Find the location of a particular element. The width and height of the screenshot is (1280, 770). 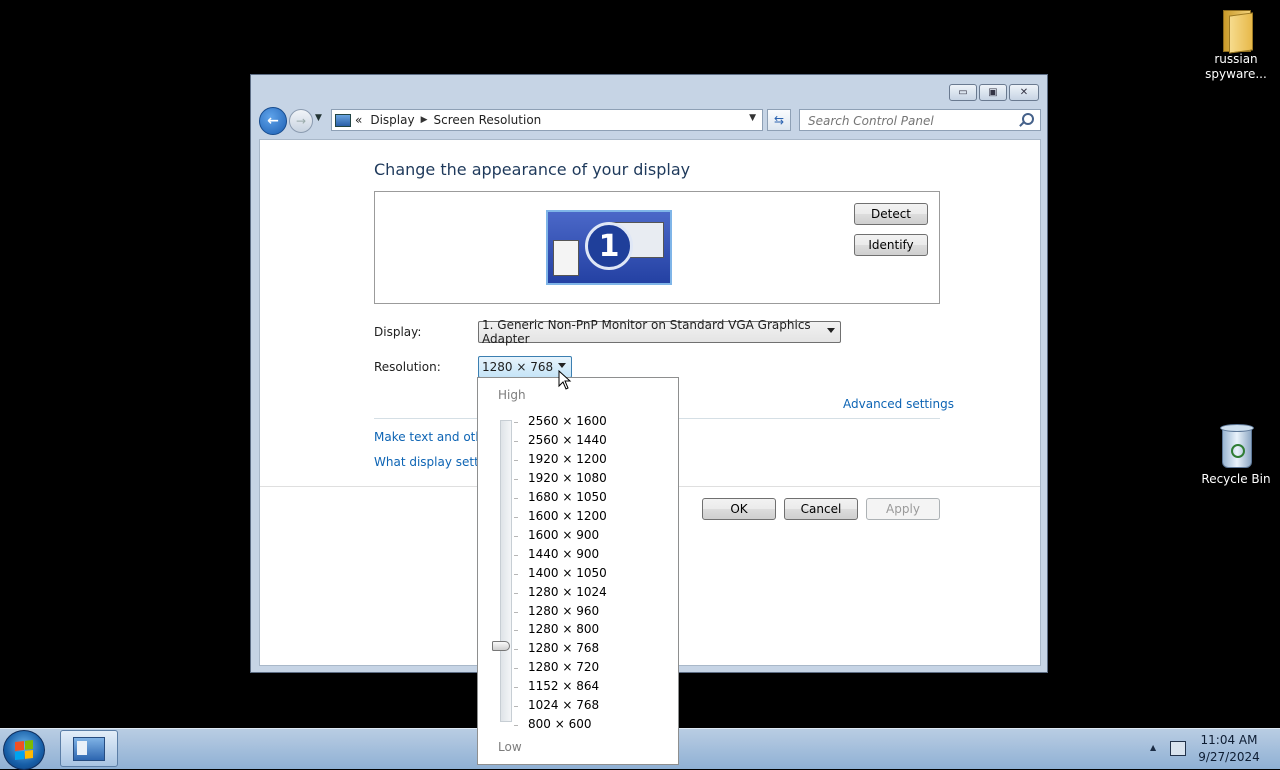

resolution-slider-track is located at coordinates (506, 571).